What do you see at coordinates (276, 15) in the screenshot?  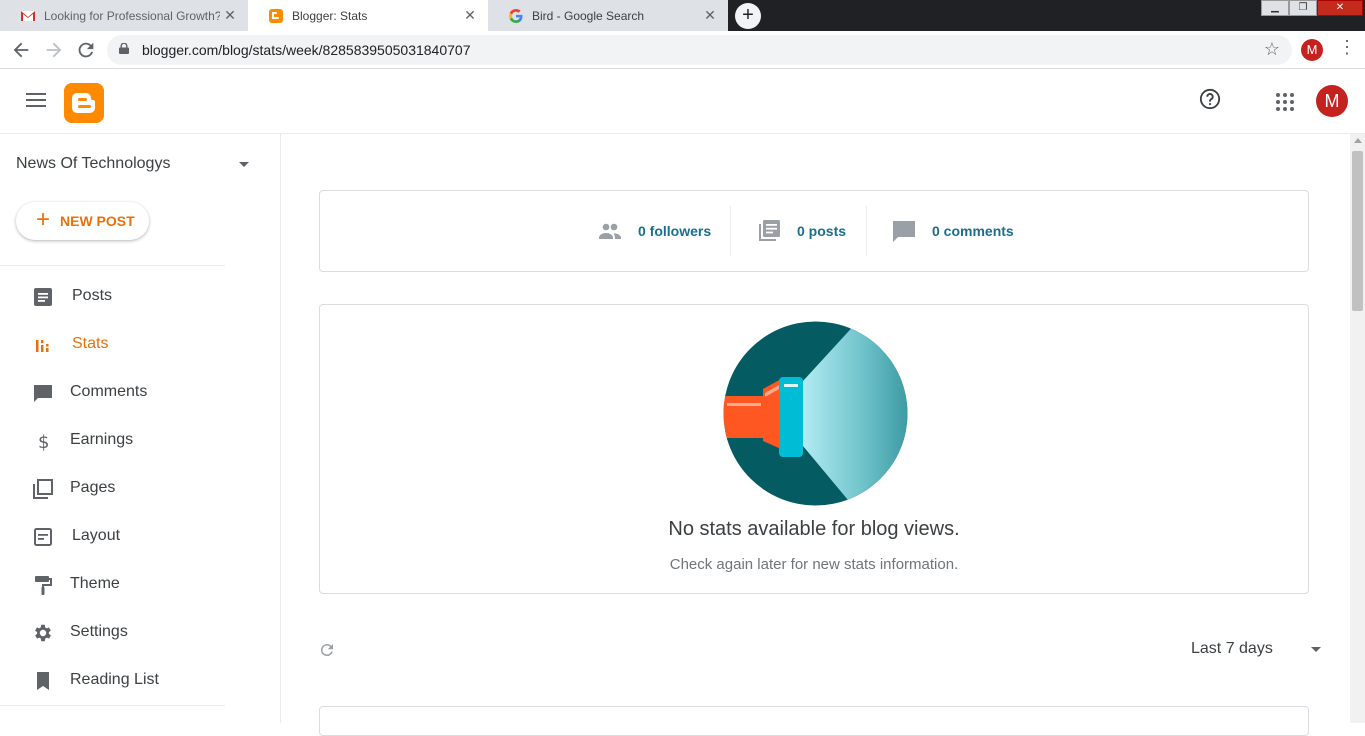 I see `blogger-icon` at bounding box center [276, 15].